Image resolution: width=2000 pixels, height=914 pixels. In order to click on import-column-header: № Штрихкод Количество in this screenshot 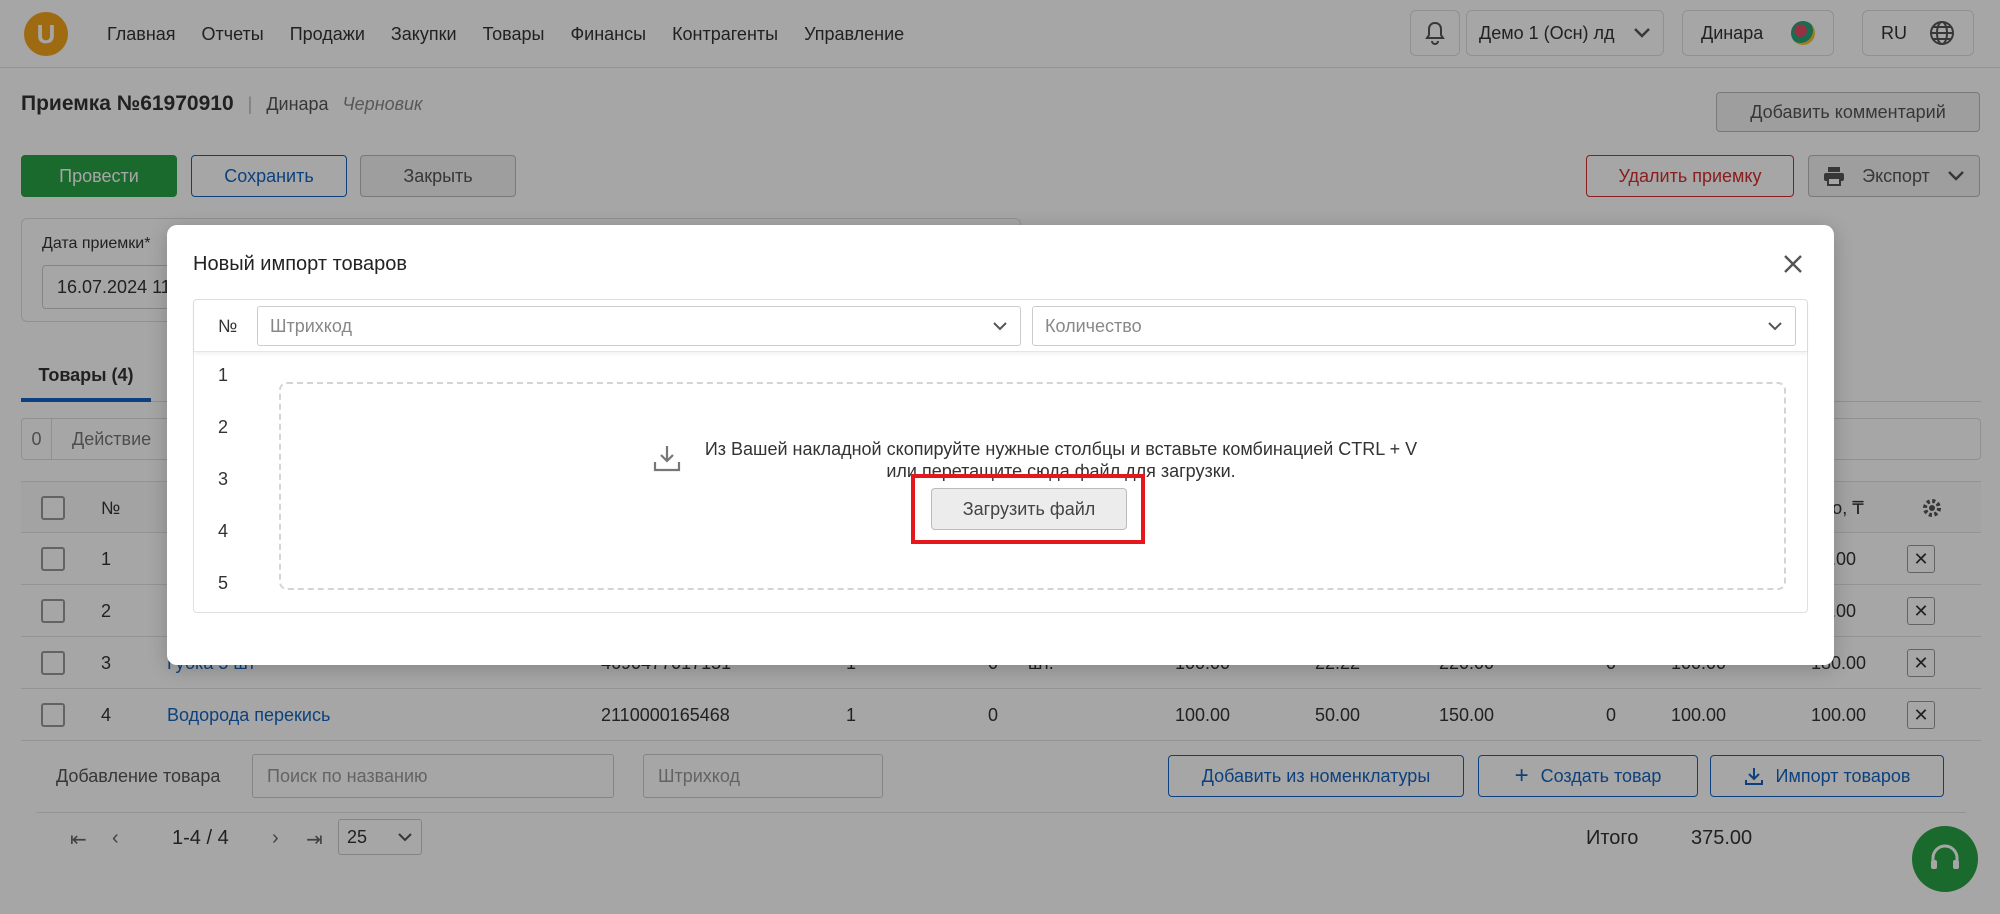, I will do `click(1000, 326)`.